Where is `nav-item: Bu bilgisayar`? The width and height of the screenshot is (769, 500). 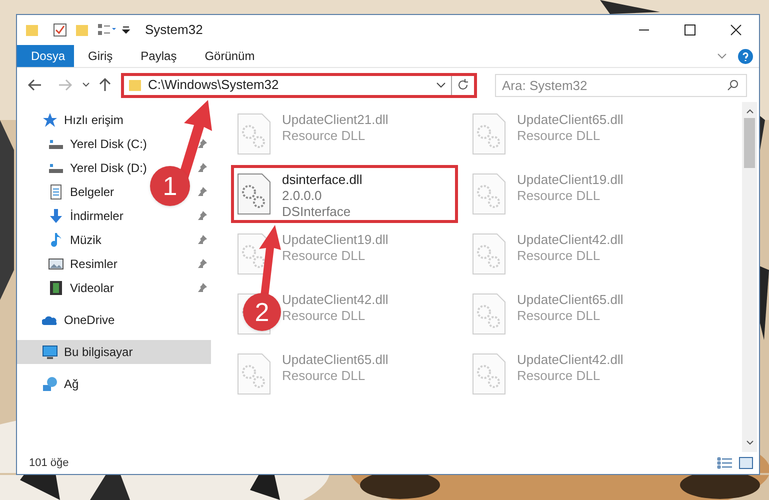 nav-item: Bu bilgisayar is located at coordinates (114, 352).